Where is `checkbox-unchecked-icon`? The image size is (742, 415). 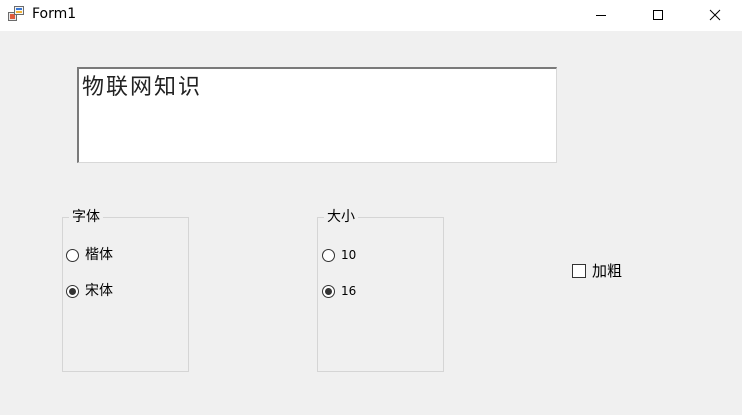
checkbox-unchecked-icon is located at coordinates (579, 271).